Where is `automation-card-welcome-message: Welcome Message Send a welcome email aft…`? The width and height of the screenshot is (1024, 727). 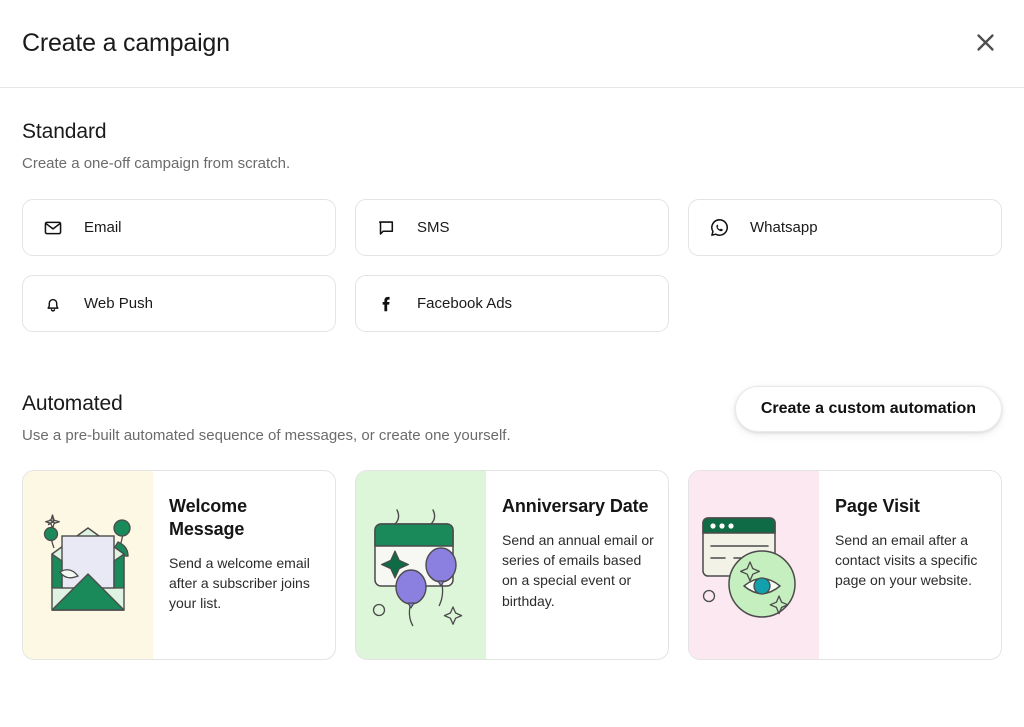
automation-card-welcome-message: Welcome Message Send a welcome email aft… is located at coordinates (179, 565).